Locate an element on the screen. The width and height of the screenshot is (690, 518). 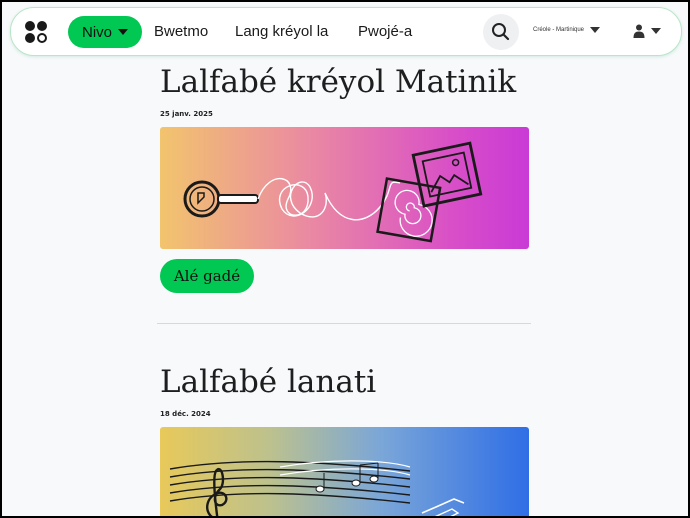
nav-link-pwoje: Pwojé-a is located at coordinates (385, 31).